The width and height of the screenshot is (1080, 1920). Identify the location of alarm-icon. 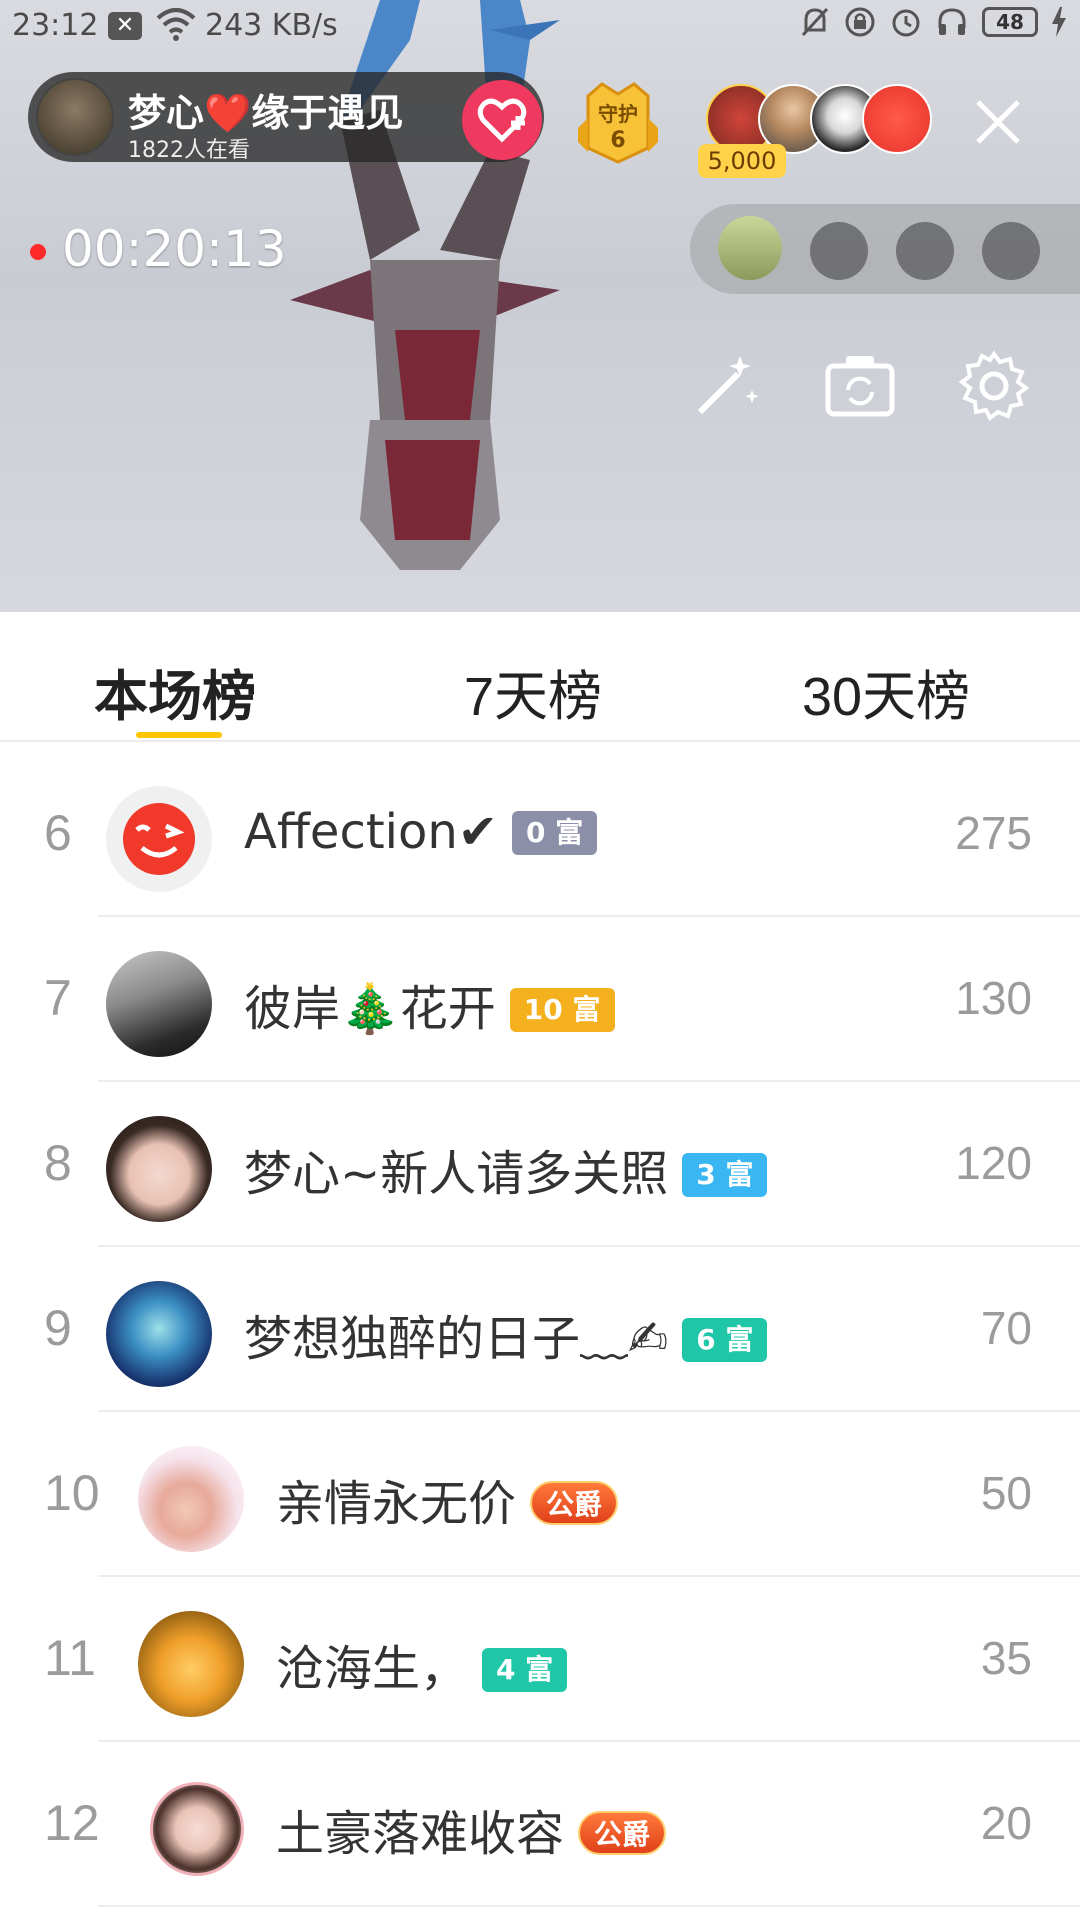
(906, 23).